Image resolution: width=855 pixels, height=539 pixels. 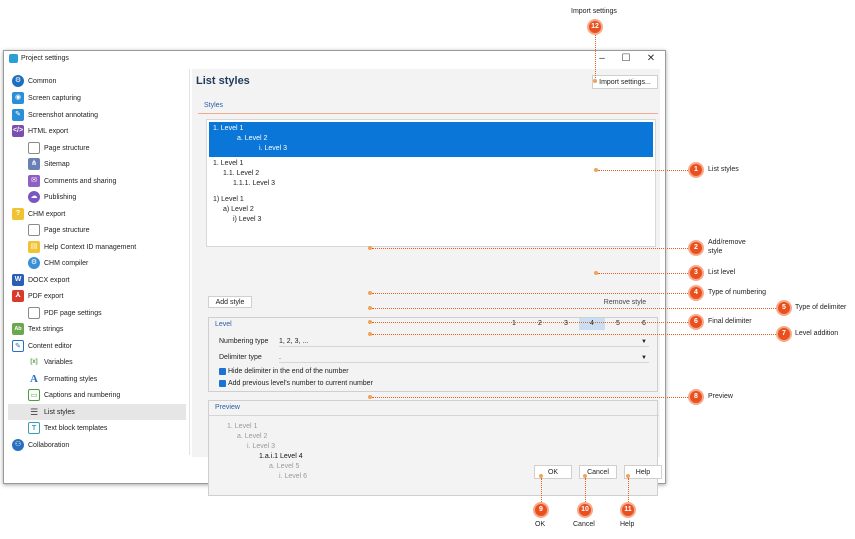 What do you see at coordinates (18, 214) in the screenshot?
I see `chm-icon: ?` at bounding box center [18, 214].